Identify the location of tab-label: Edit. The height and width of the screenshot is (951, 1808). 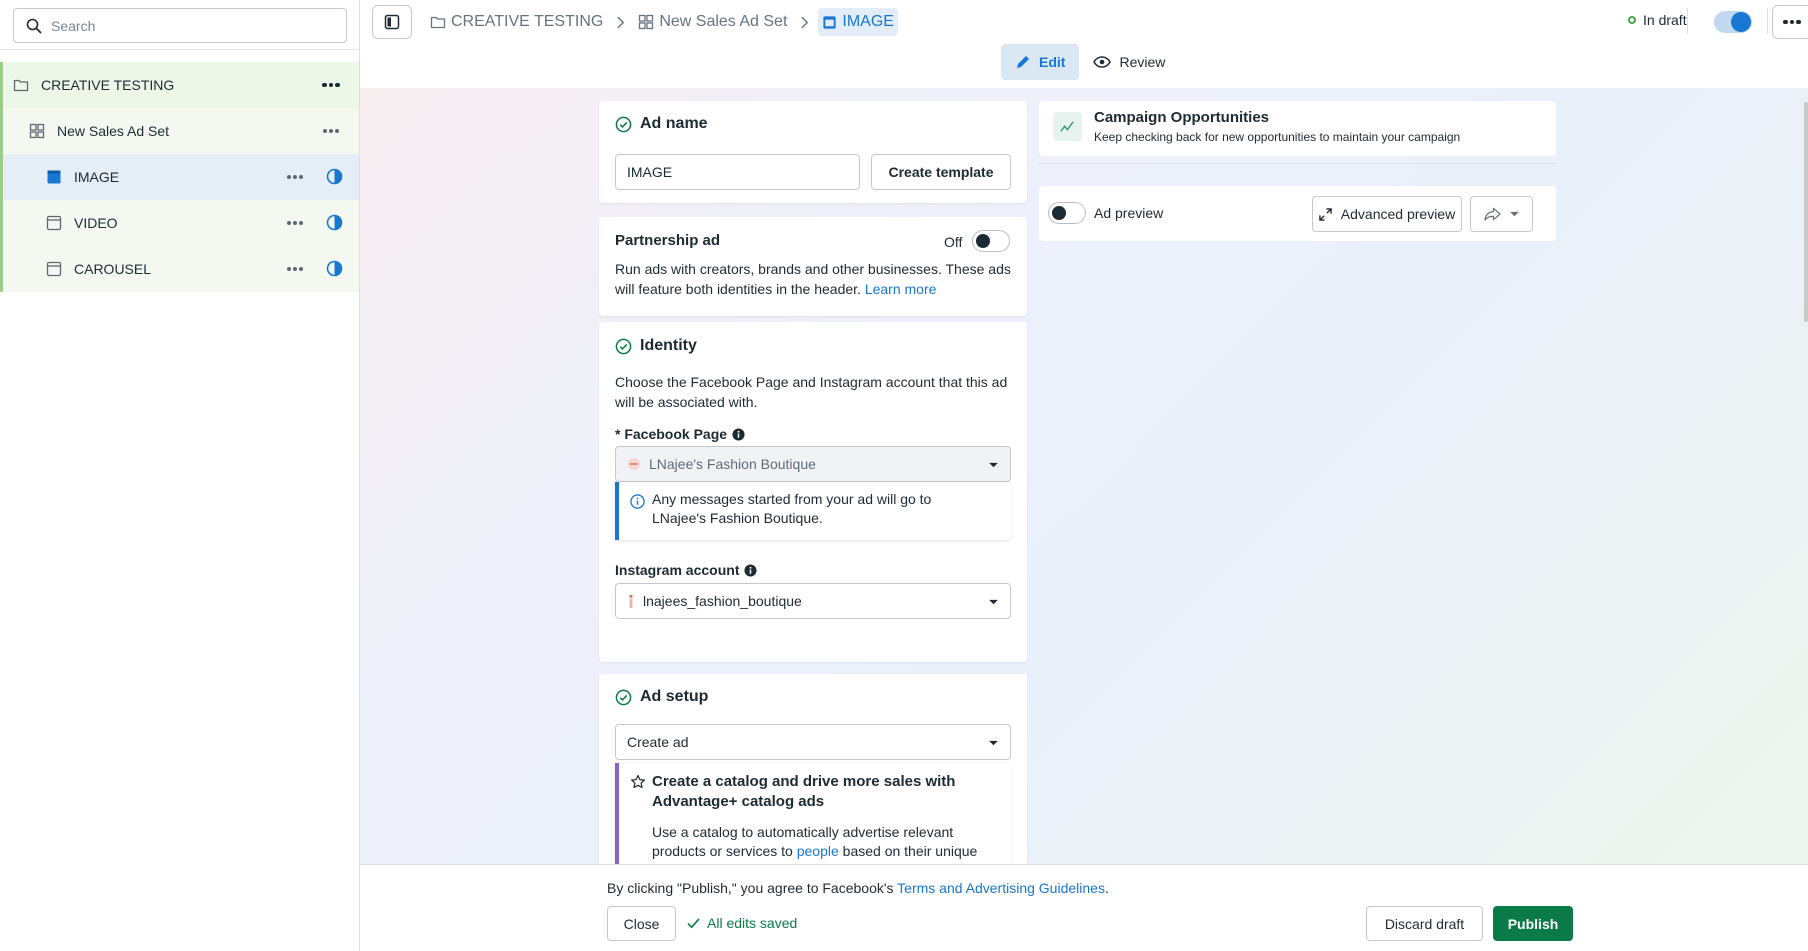
(1052, 62).